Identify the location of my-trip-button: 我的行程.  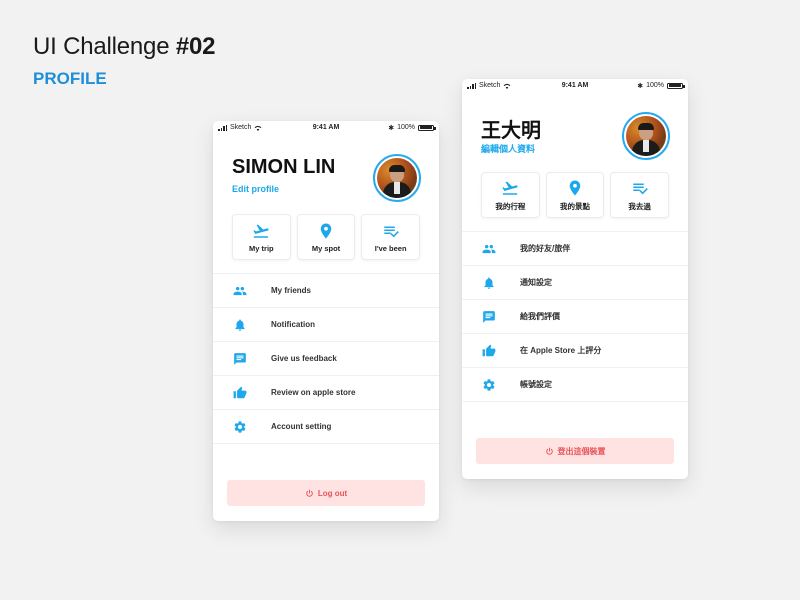
(510, 195).